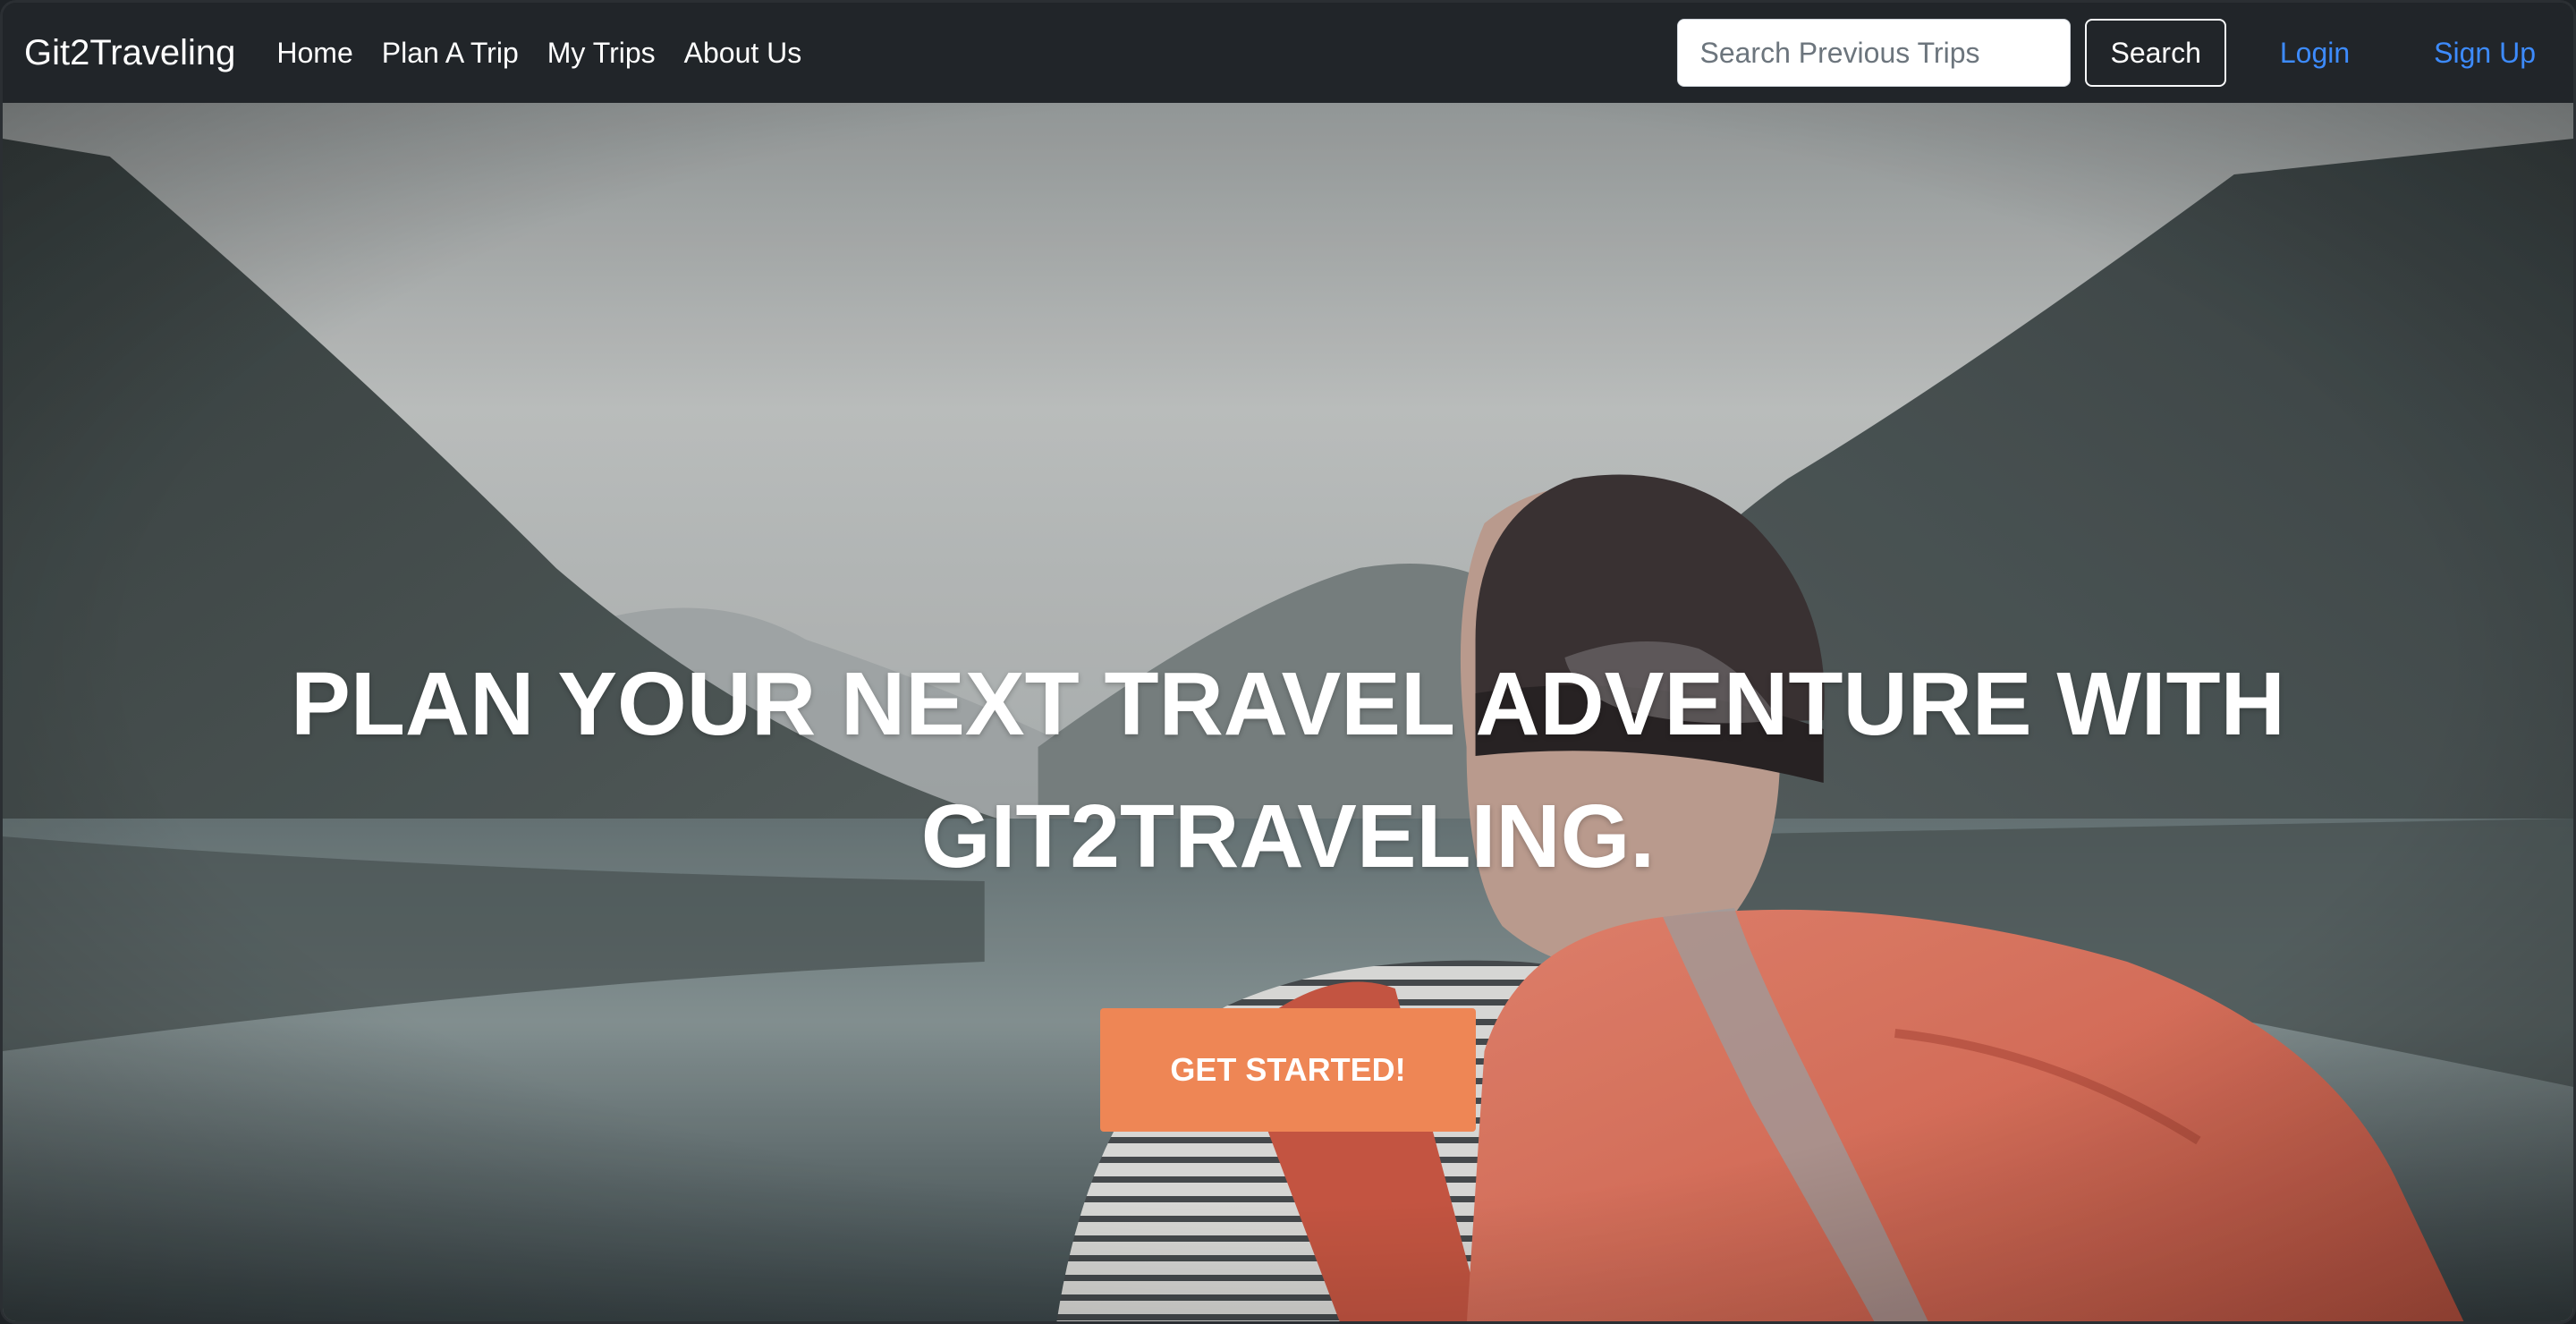  I want to click on signup-link: Sign Up, so click(2485, 53).